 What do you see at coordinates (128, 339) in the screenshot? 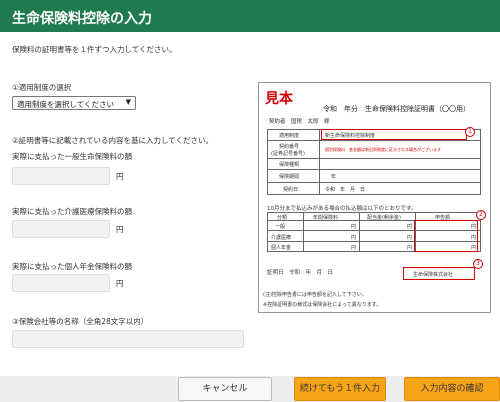
I see `company-name-input` at bounding box center [128, 339].